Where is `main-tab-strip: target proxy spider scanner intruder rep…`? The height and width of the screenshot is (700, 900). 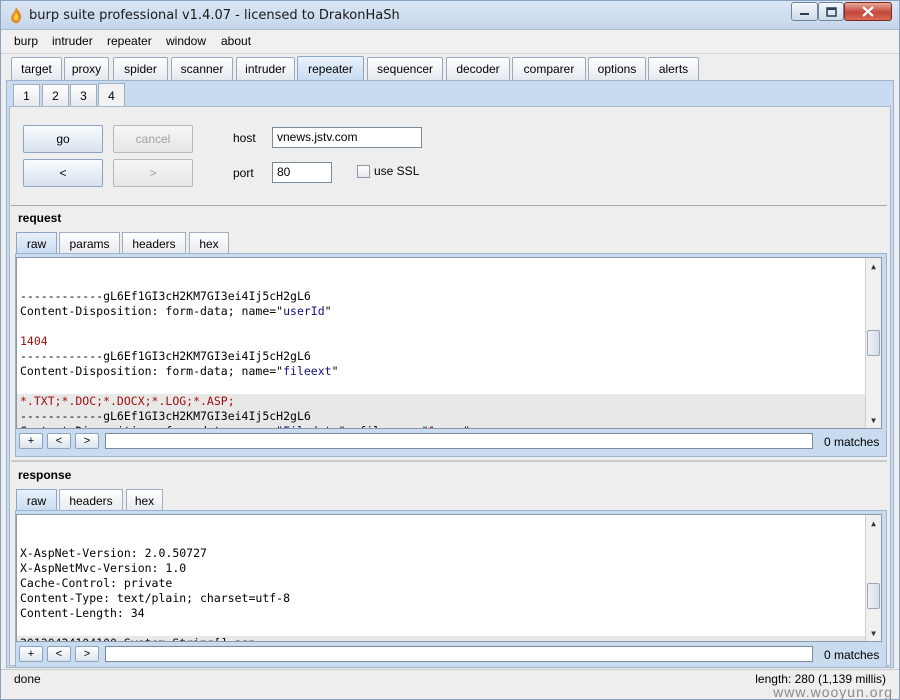 main-tab-strip: target proxy spider scanner intruder rep… is located at coordinates (450, 68).